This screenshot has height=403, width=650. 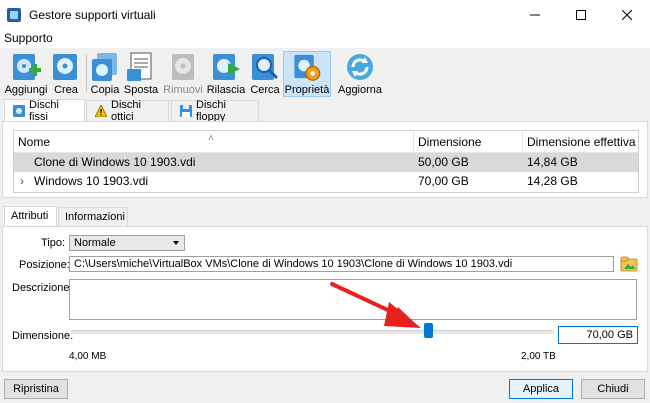 I want to click on tab-optical-disks: Dischi ottici, so click(x=127, y=111).